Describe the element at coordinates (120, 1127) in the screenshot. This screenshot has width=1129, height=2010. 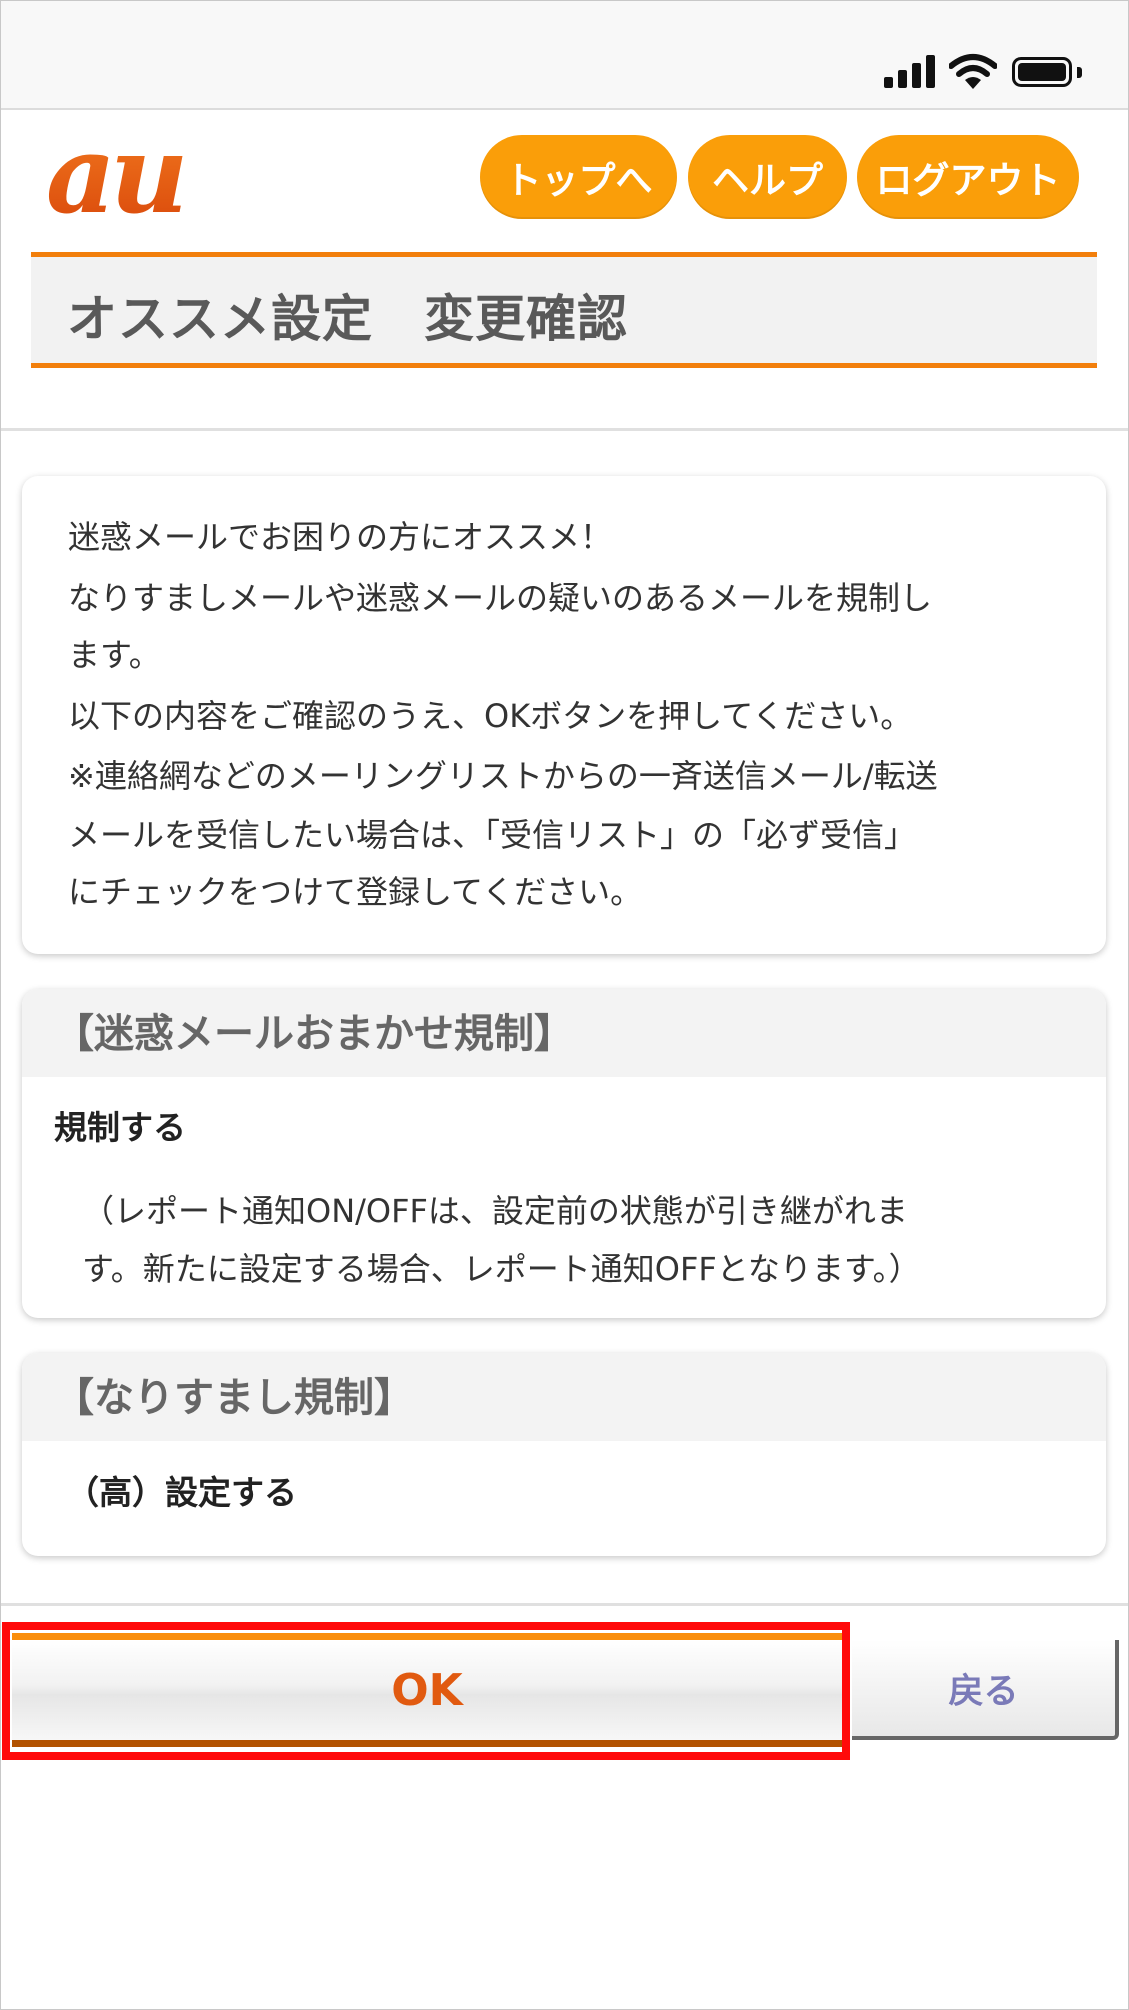
I see `spam-filter-value: 規制する` at that location.